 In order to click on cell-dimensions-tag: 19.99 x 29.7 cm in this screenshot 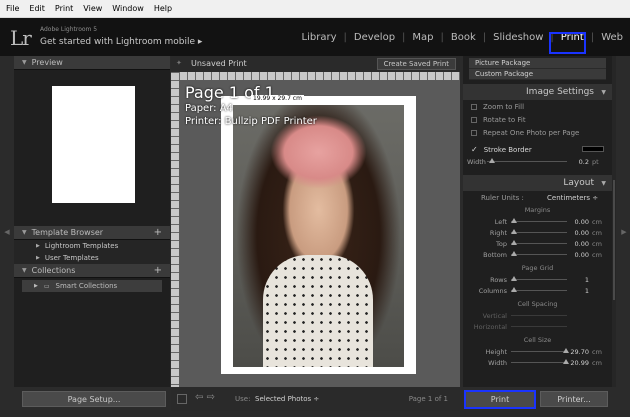, I will do `click(277, 98)`.